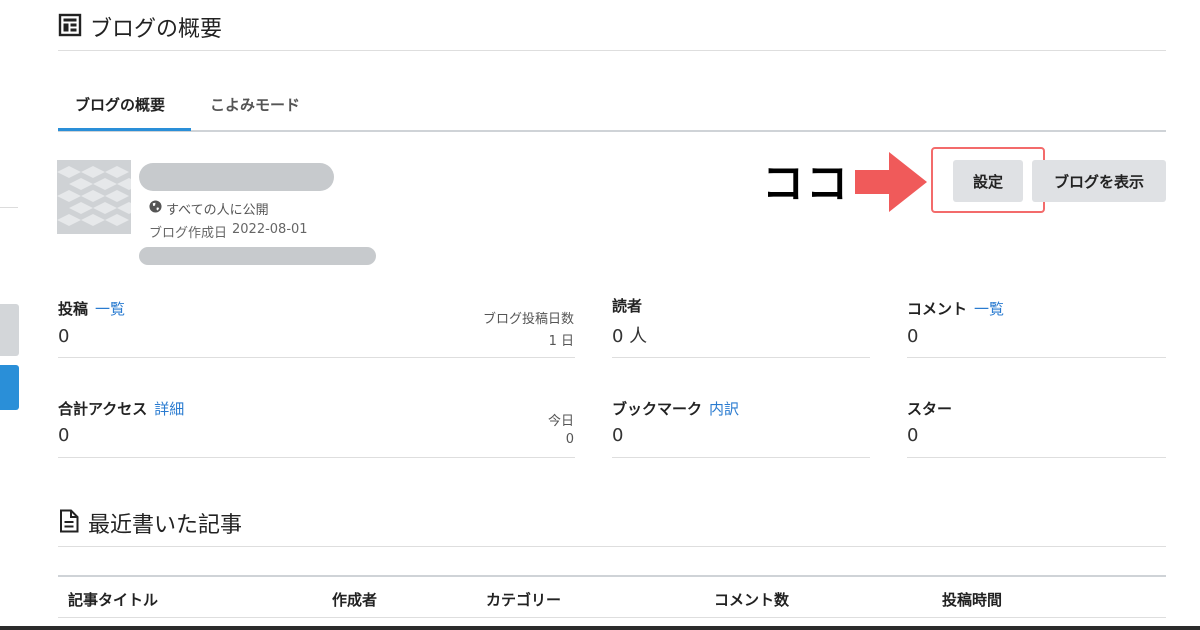 This screenshot has height=630, width=1200. I want to click on left-panel-button-blue, so click(9, 387).